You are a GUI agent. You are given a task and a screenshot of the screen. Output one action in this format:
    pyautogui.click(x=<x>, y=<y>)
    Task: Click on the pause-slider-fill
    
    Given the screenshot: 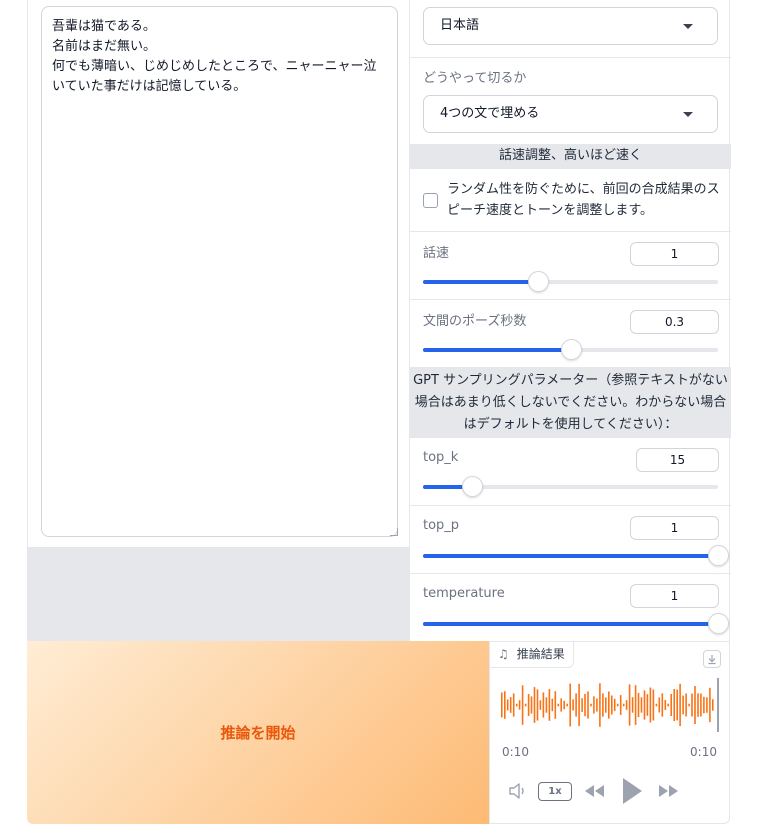 What is the action you would take?
    pyautogui.click(x=497, y=350)
    